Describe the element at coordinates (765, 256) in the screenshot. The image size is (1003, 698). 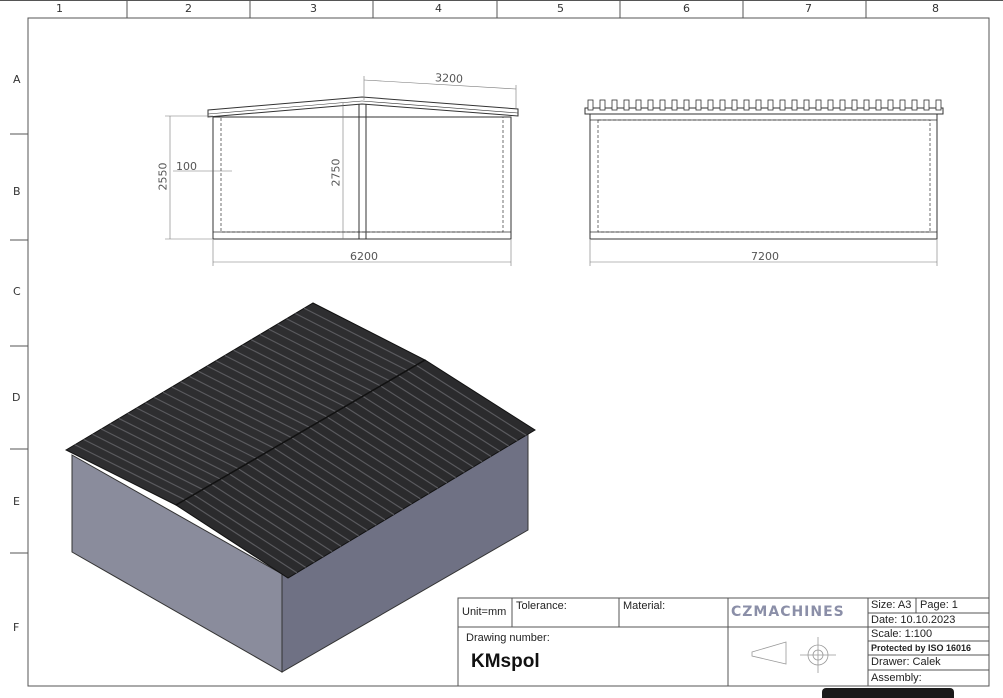
I see `dimension-7200: 7200` at that location.